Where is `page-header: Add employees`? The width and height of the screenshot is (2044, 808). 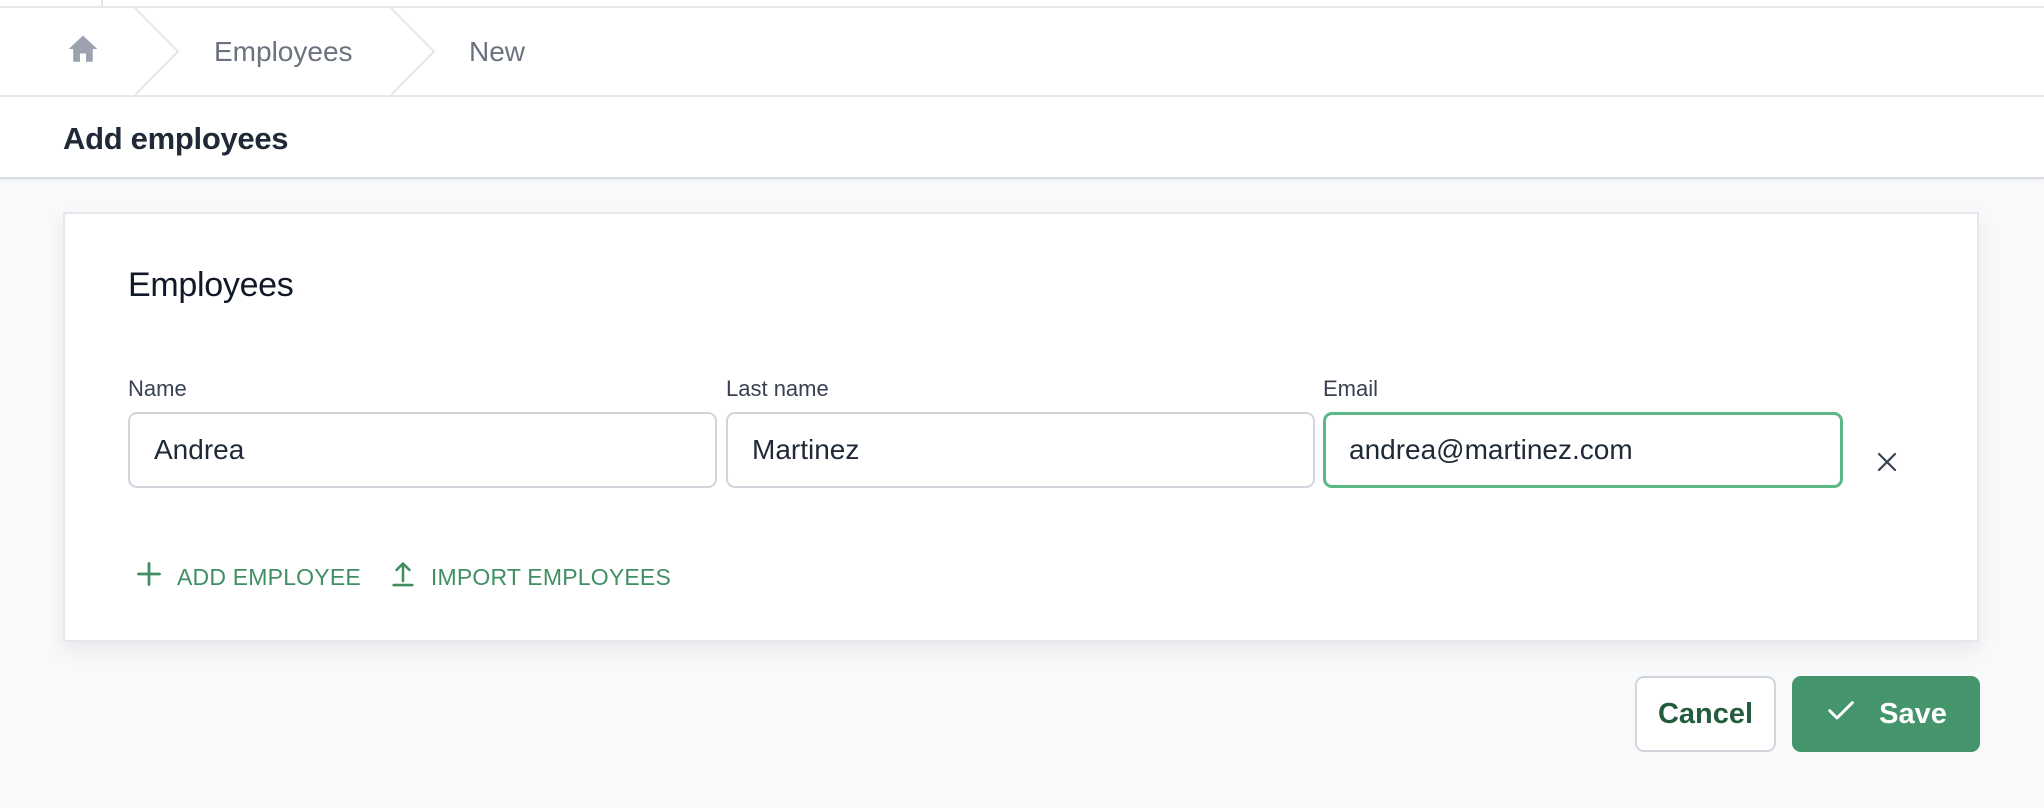
page-header: Add employees is located at coordinates (1022, 138).